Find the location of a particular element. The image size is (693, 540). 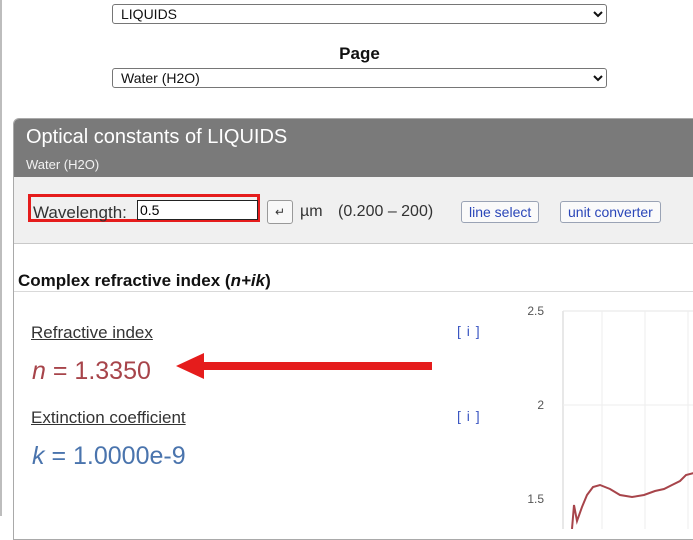

extinction-coefficient-label: Extinction coefficient is located at coordinates (108, 418).